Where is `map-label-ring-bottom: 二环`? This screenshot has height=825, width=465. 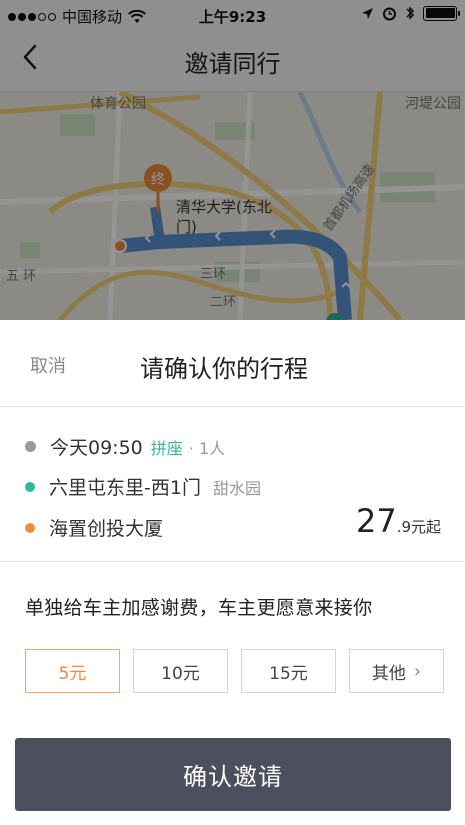 map-label-ring-bottom: 二环 is located at coordinates (223, 302).